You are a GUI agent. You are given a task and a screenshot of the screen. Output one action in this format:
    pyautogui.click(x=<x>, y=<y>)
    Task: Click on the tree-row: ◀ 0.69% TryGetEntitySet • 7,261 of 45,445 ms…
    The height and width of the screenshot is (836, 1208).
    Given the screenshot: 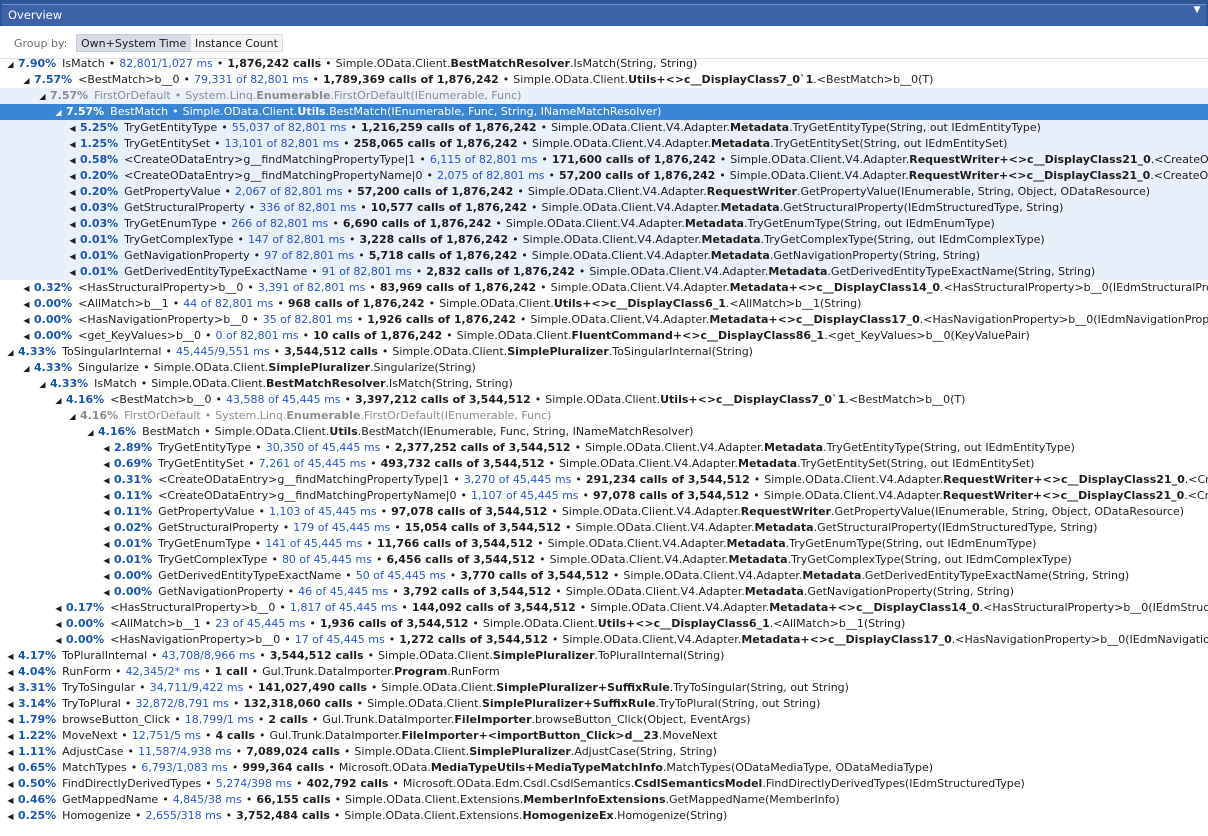 What is the action you would take?
    pyautogui.click(x=604, y=464)
    